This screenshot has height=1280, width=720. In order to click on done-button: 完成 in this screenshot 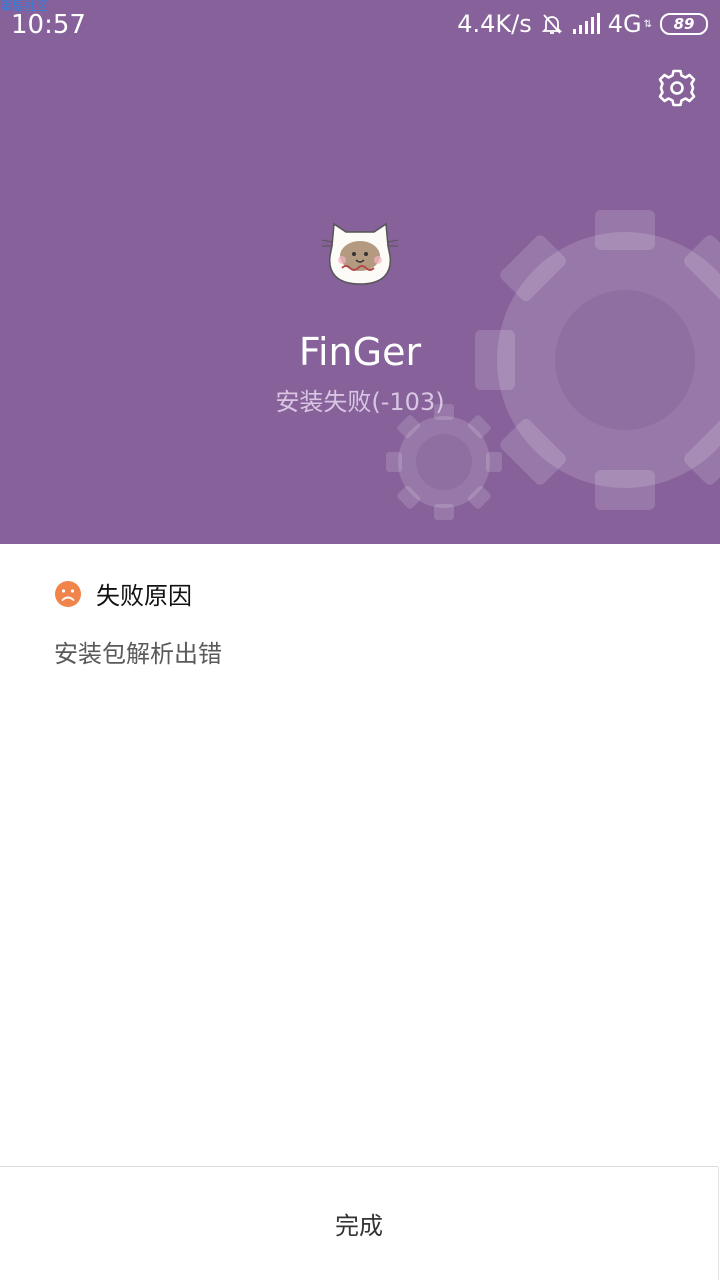, I will do `click(359, 1223)`.